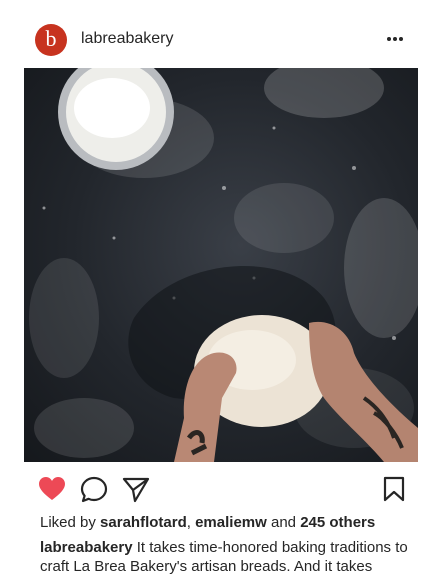 The image size is (442, 587). What do you see at coordinates (51, 40) in the screenshot?
I see `avatar: b` at bounding box center [51, 40].